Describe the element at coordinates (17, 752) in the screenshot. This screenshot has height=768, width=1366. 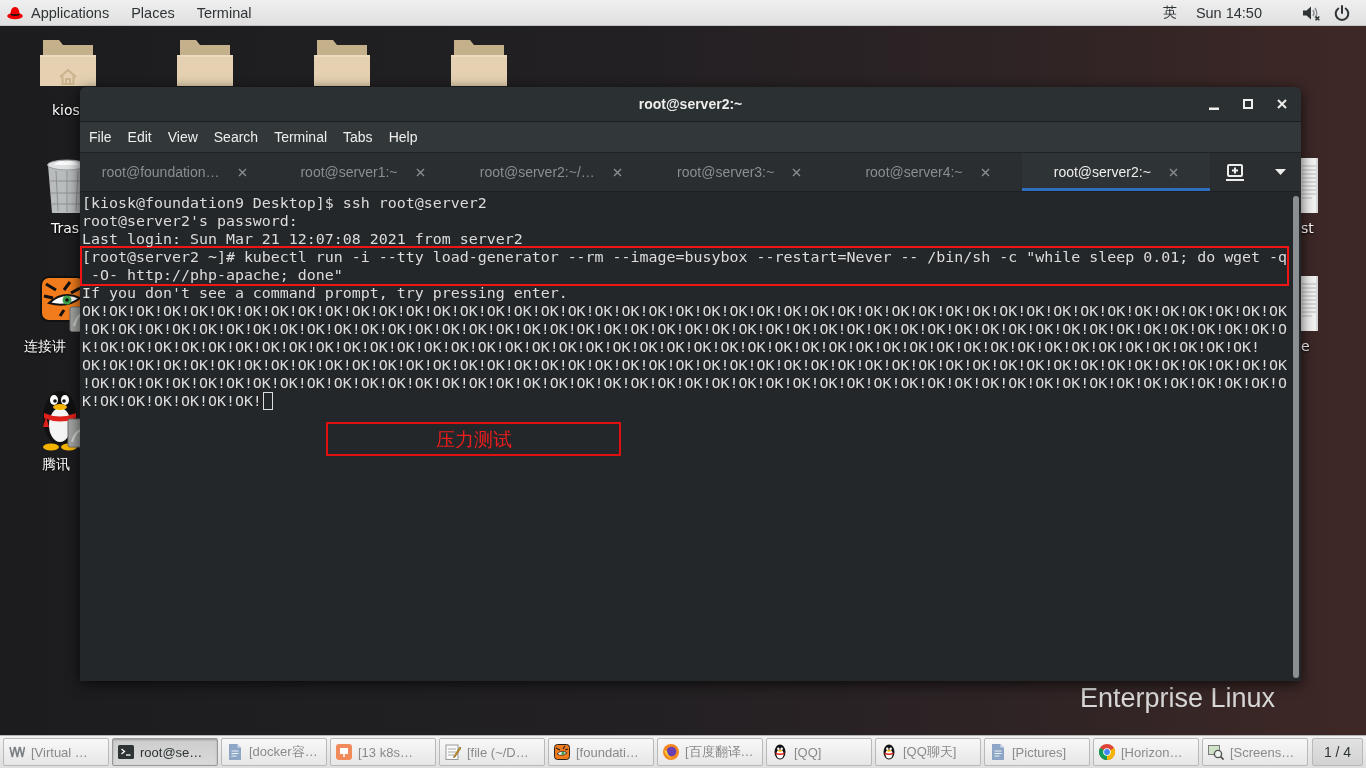
I see `zigzag-icon` at that location.